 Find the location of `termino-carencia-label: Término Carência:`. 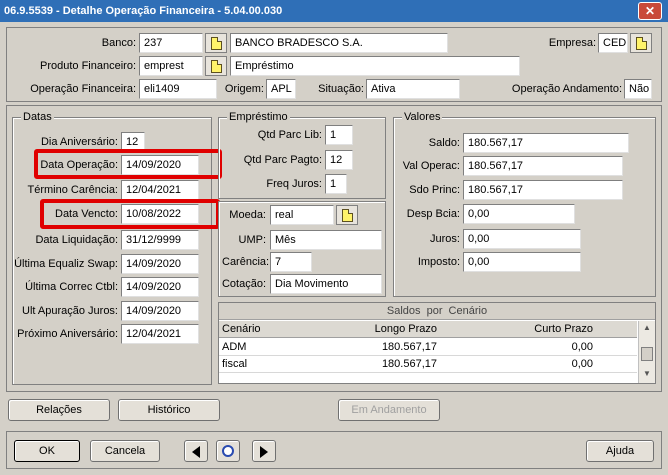

termino-carencia-label: Término Carência: is located at coordinates (72, 190).